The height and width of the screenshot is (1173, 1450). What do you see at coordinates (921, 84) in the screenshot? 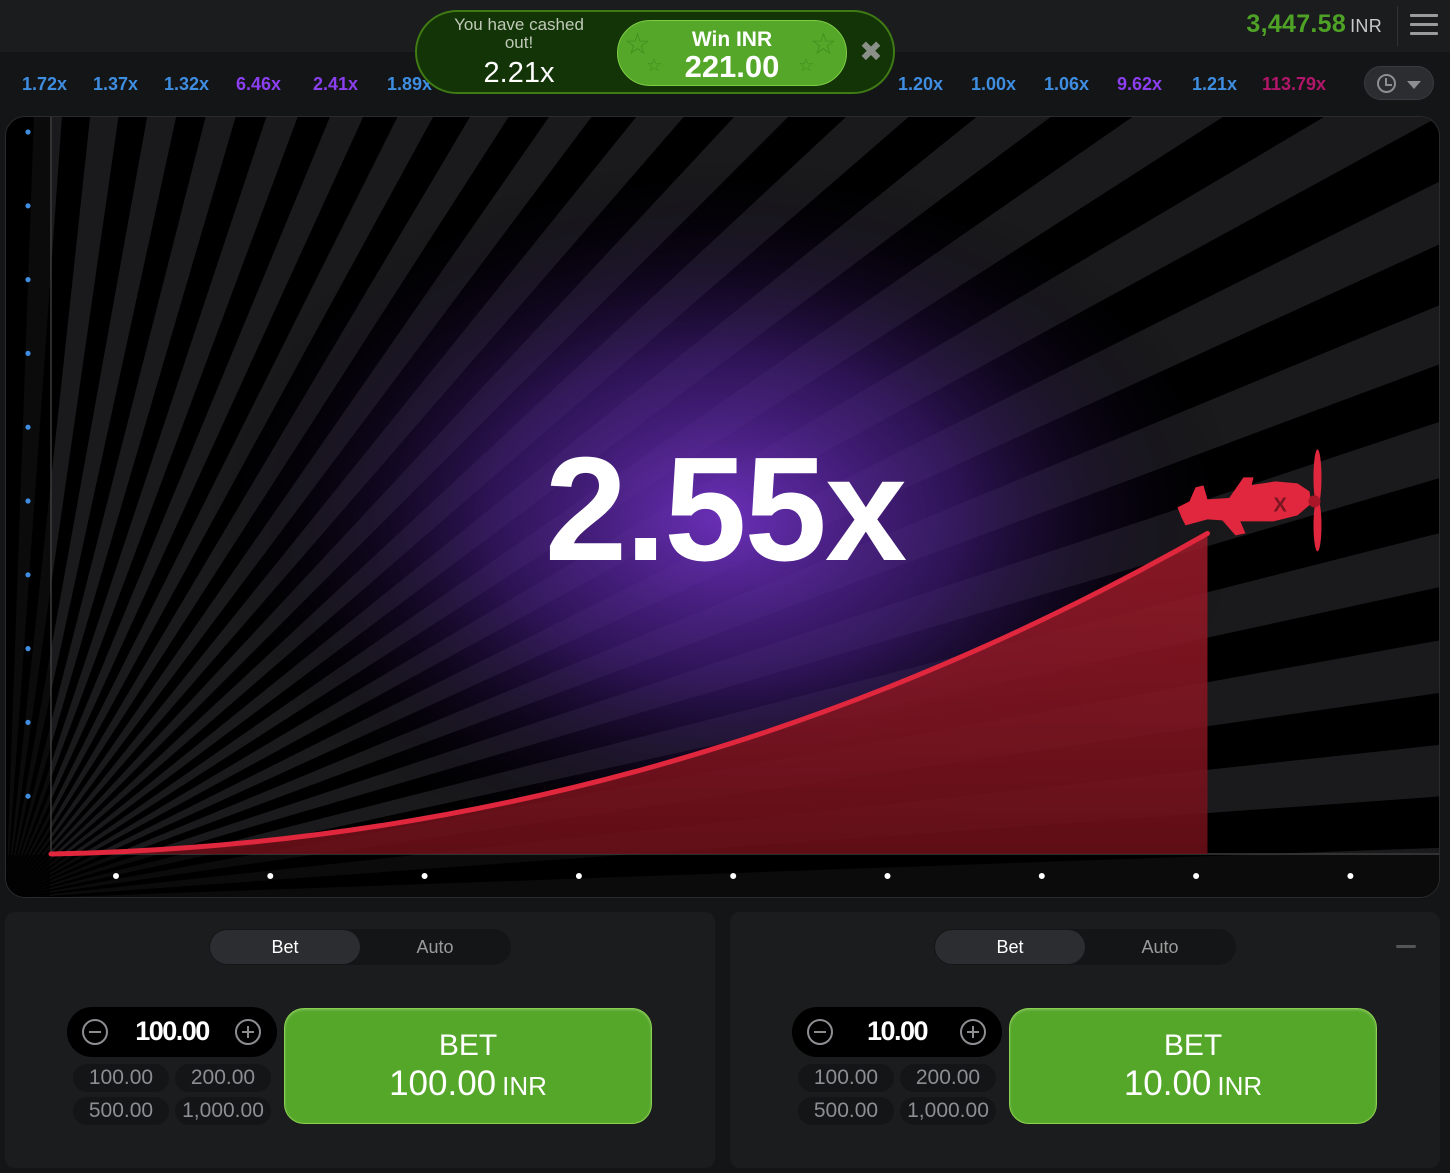
I see `history-multiplier: 1.20x` at bounding box center [921, 84].